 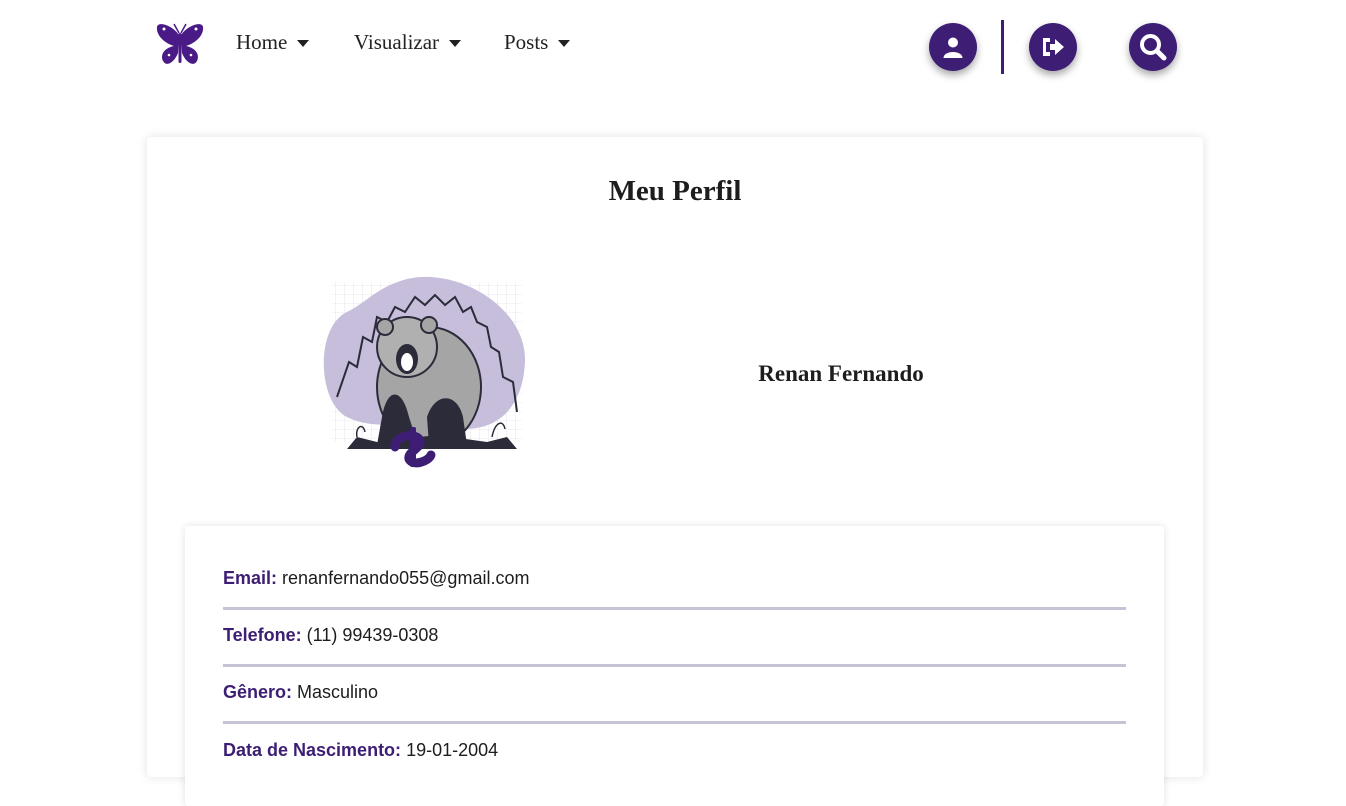 What do you see at coordinates (406, 578) in the screenshot?
I see `email-value: renanfernando055@gmail.com` at bounding box center [406, 578].